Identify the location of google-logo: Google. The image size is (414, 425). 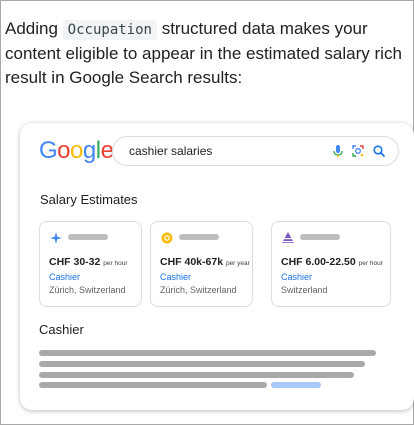
(76, 151).